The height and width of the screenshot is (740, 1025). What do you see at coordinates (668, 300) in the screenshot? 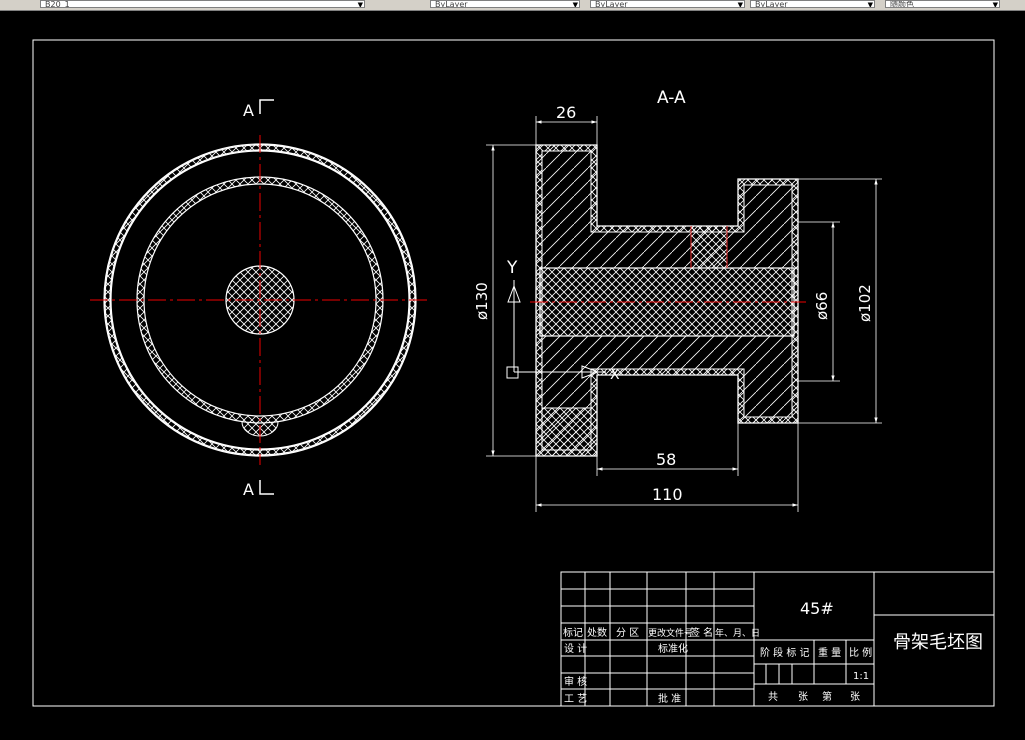
I see `section-view` at bounding box center [668, 300].